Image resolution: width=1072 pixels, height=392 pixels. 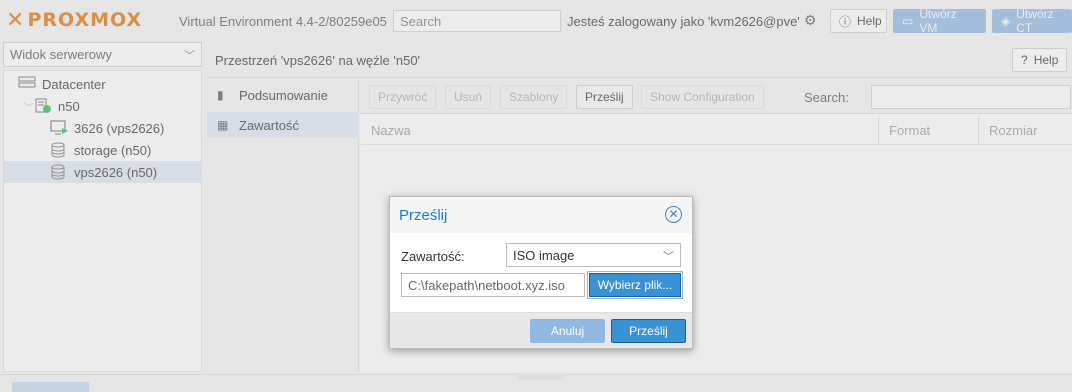 I want to click on cancel-button: Anuluj, so click(x=567, y=331).